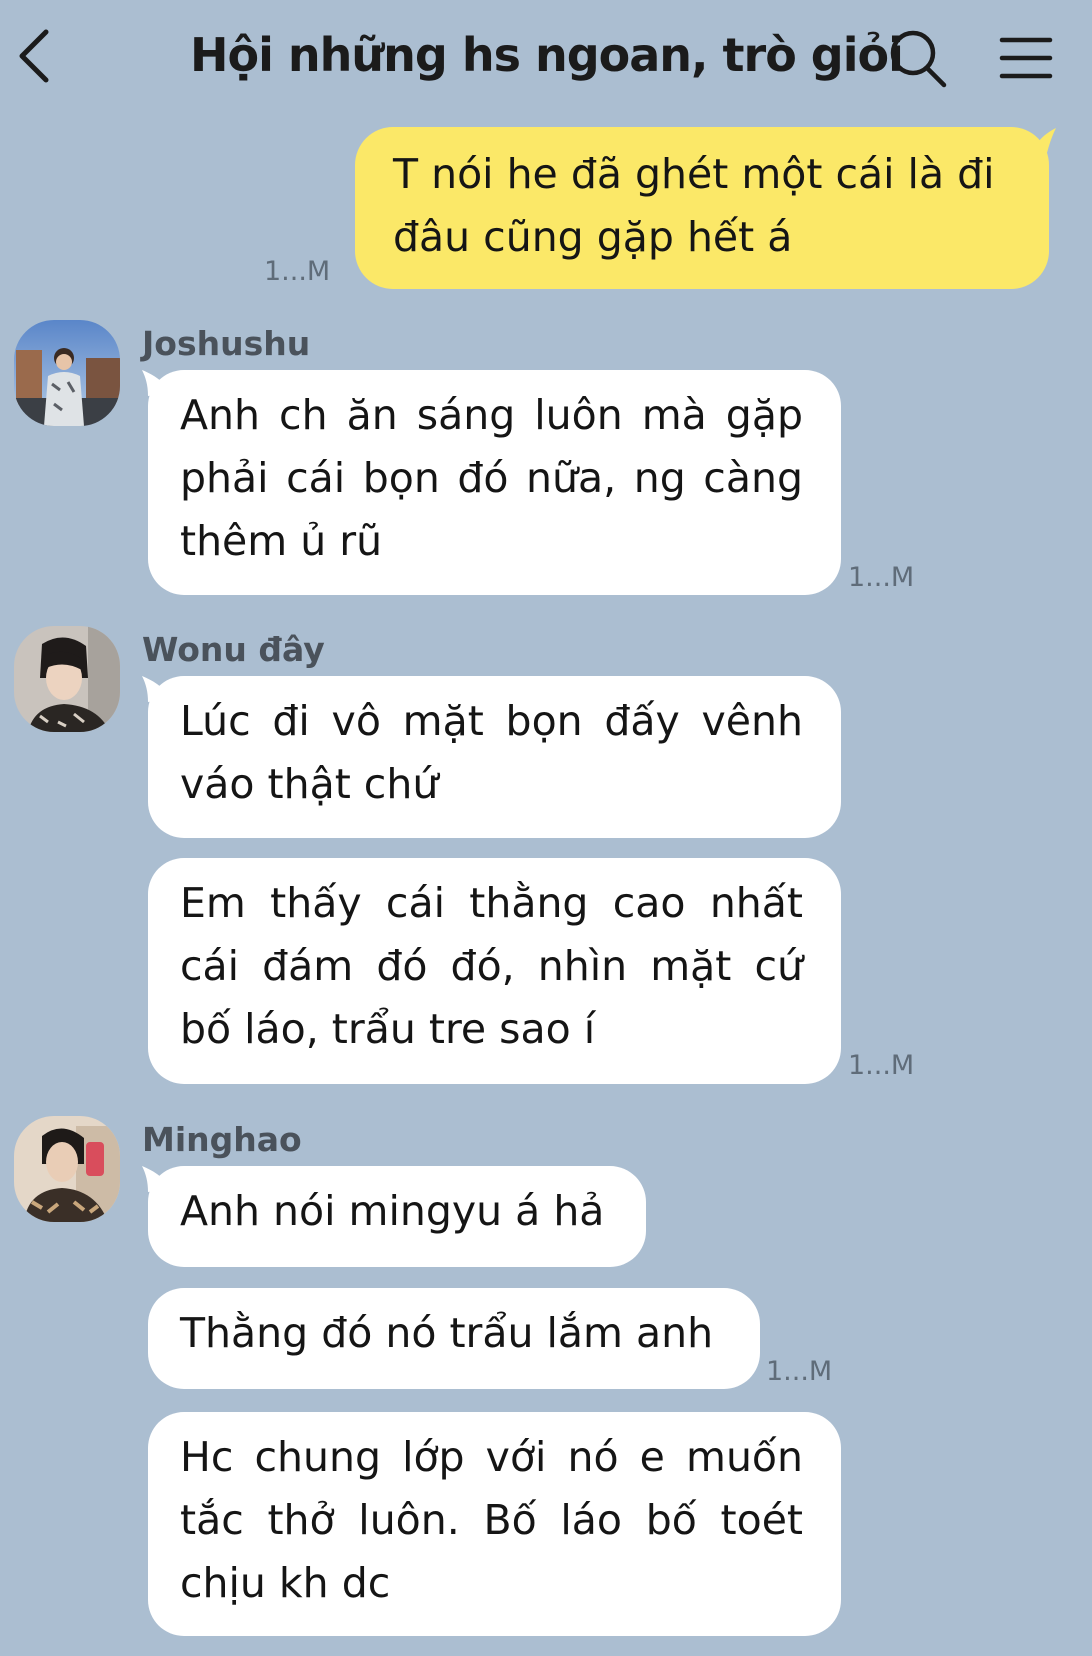  What do you see at coordinates (494, 757) in the screenshot?
I see `incoming-message-bubble: Lúc đi vô mặt bọn đấy vênh váo thật chứ` at bounding box center [494, 757].